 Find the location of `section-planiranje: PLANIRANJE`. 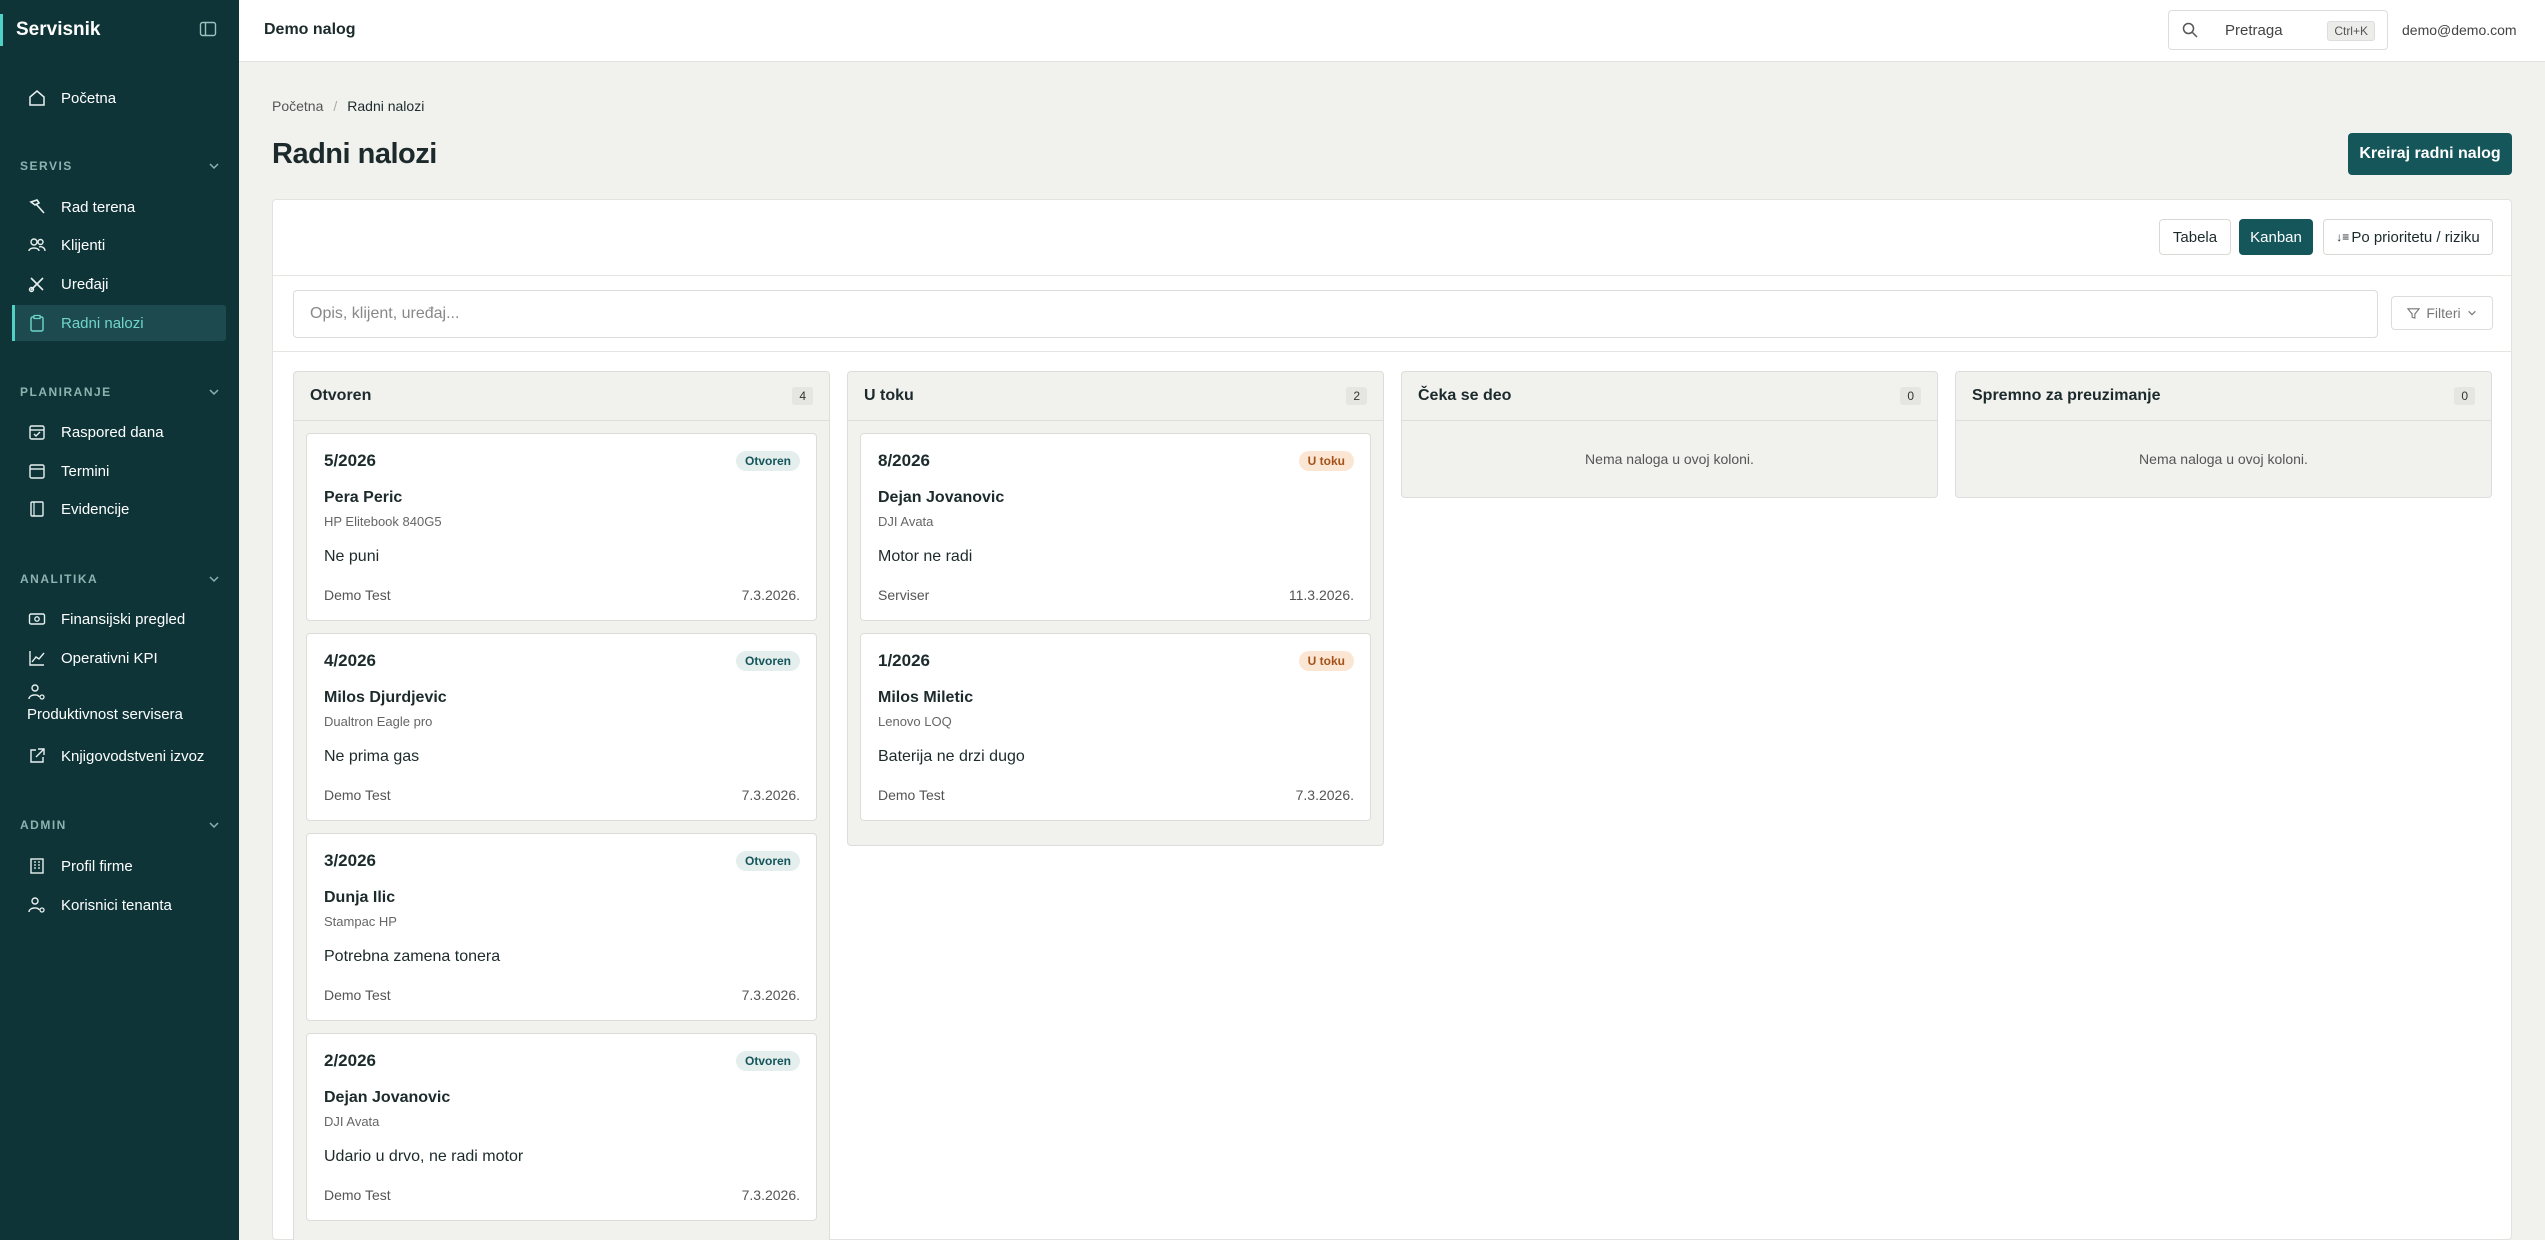

section-planiranje: PLANIRANJE is located at coordinates (120, 392).